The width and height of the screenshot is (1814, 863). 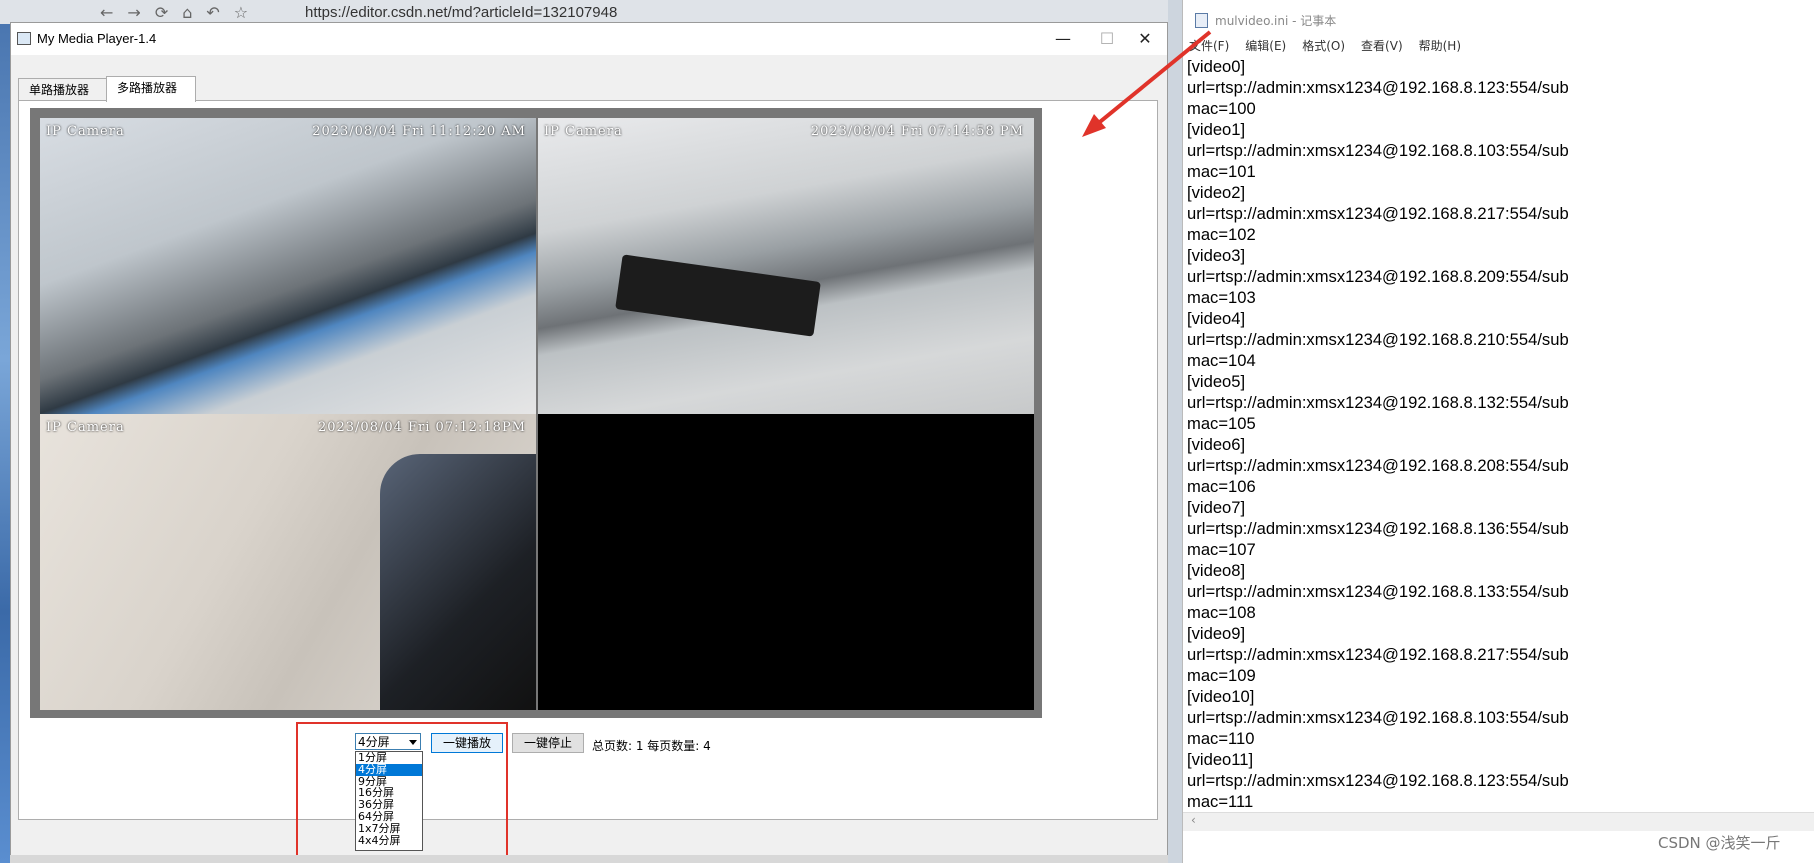 What do you see at coordinates (1201, 20) in the screenshot?
I see `notepad-icon` at bounding box center [1201, 20].